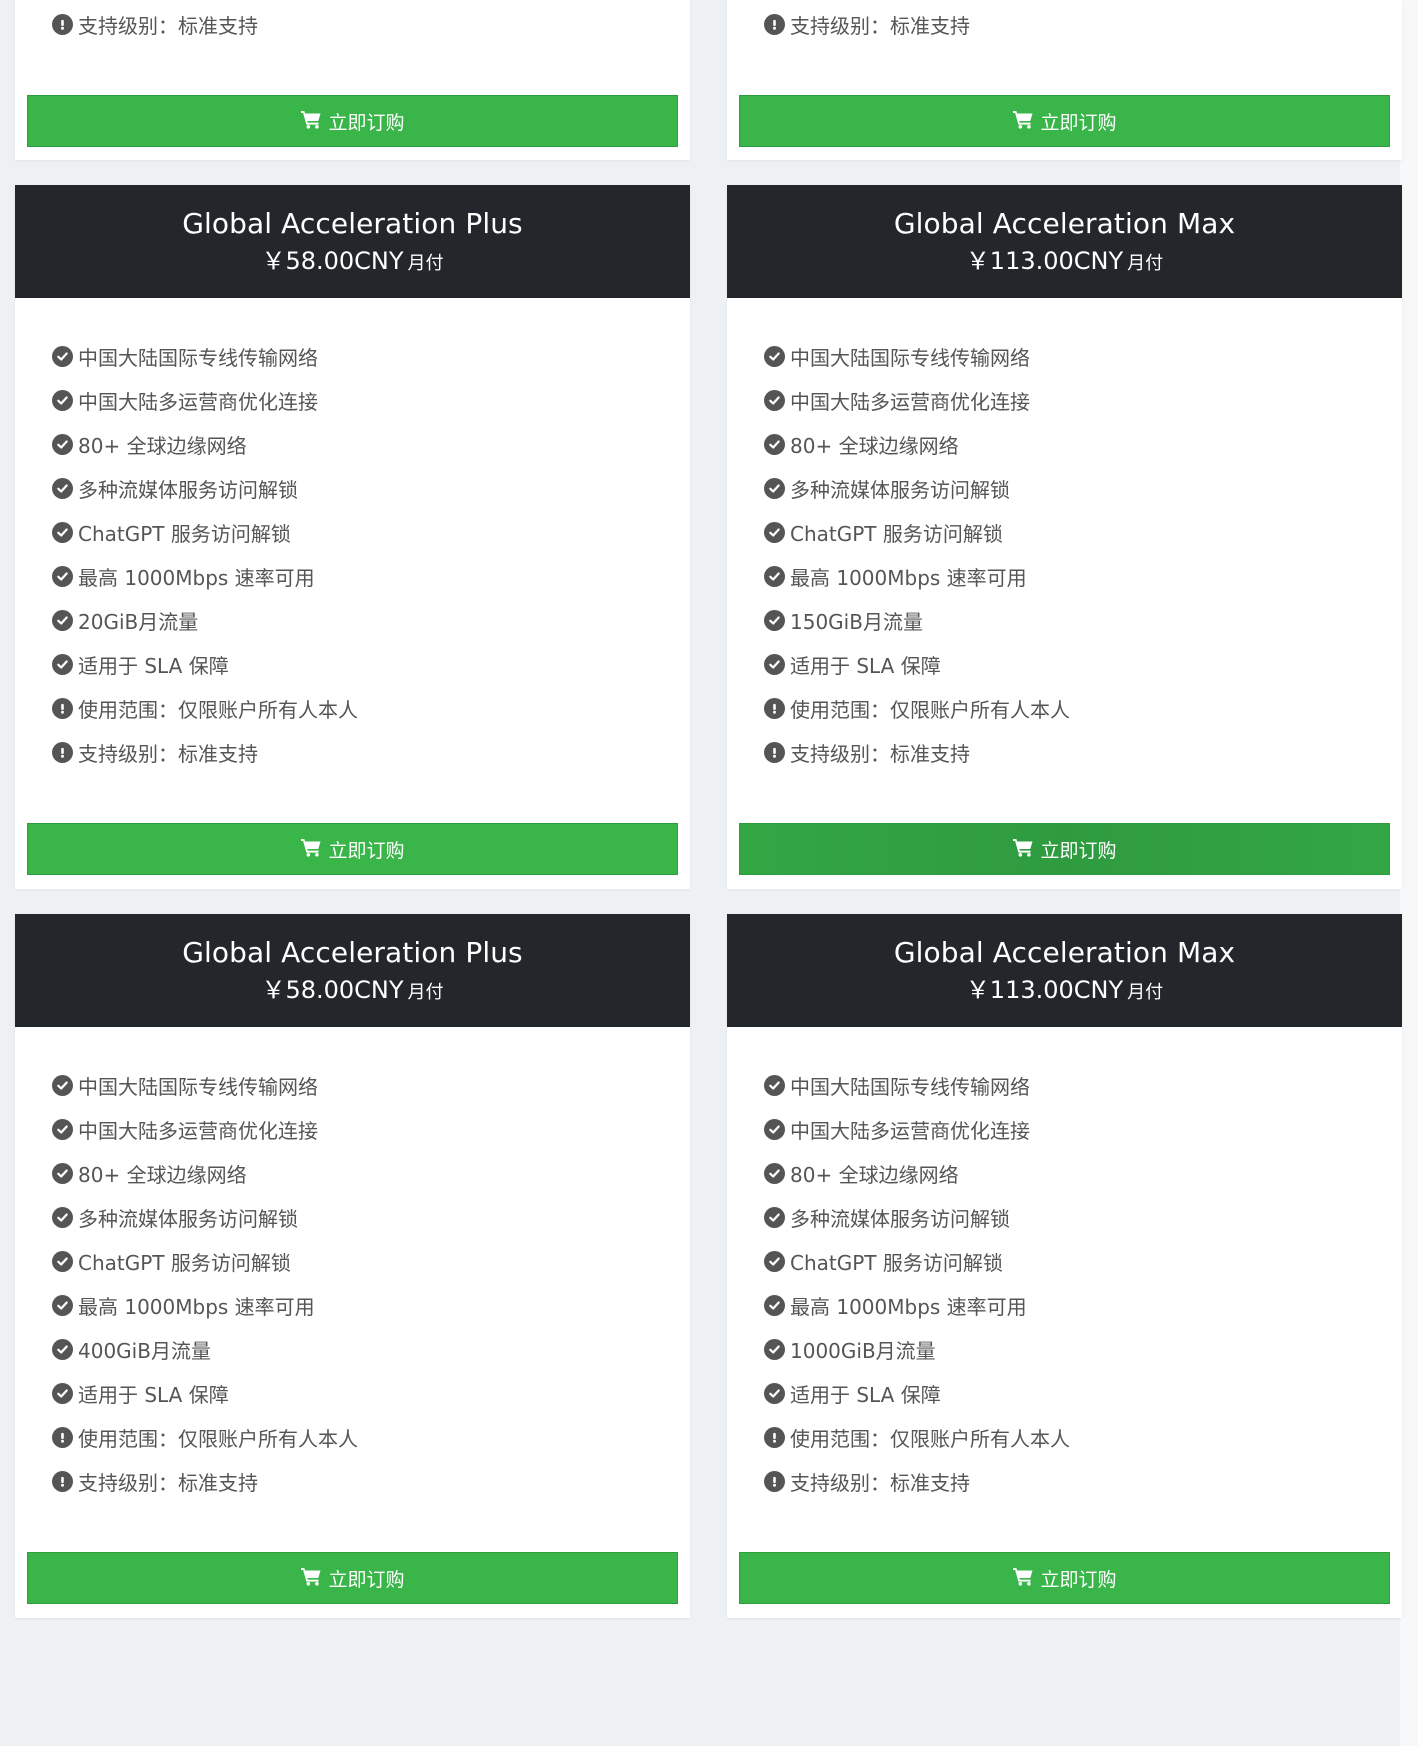 This screenshot has width=1418, height=1746. I want to click on price-amount: ￥113.00CNY, so click(1044, 990).